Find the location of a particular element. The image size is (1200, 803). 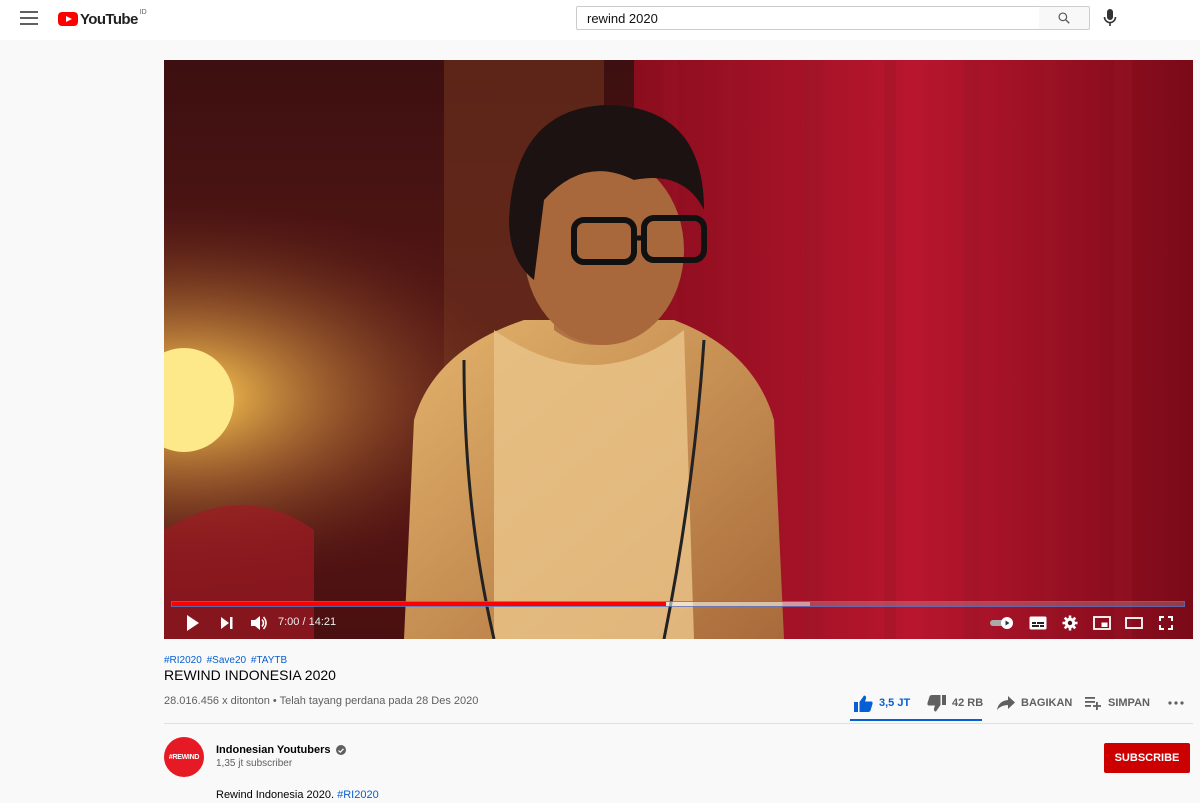

dislike-icon is located at coordinates (936, 702).